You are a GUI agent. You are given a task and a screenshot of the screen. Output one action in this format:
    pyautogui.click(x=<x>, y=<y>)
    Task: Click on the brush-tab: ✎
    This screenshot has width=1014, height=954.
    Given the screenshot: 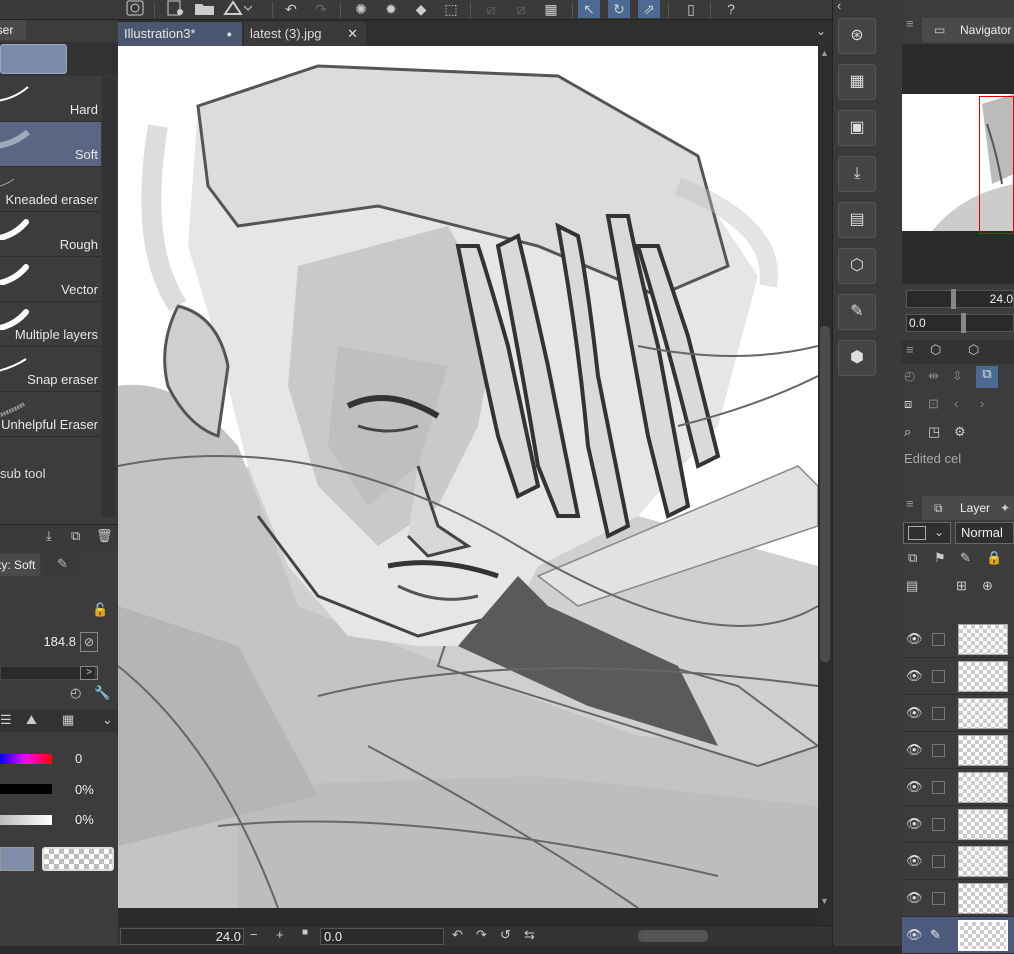 What is the action you would take?
    pyautogui.click(x=62, y=565)
    